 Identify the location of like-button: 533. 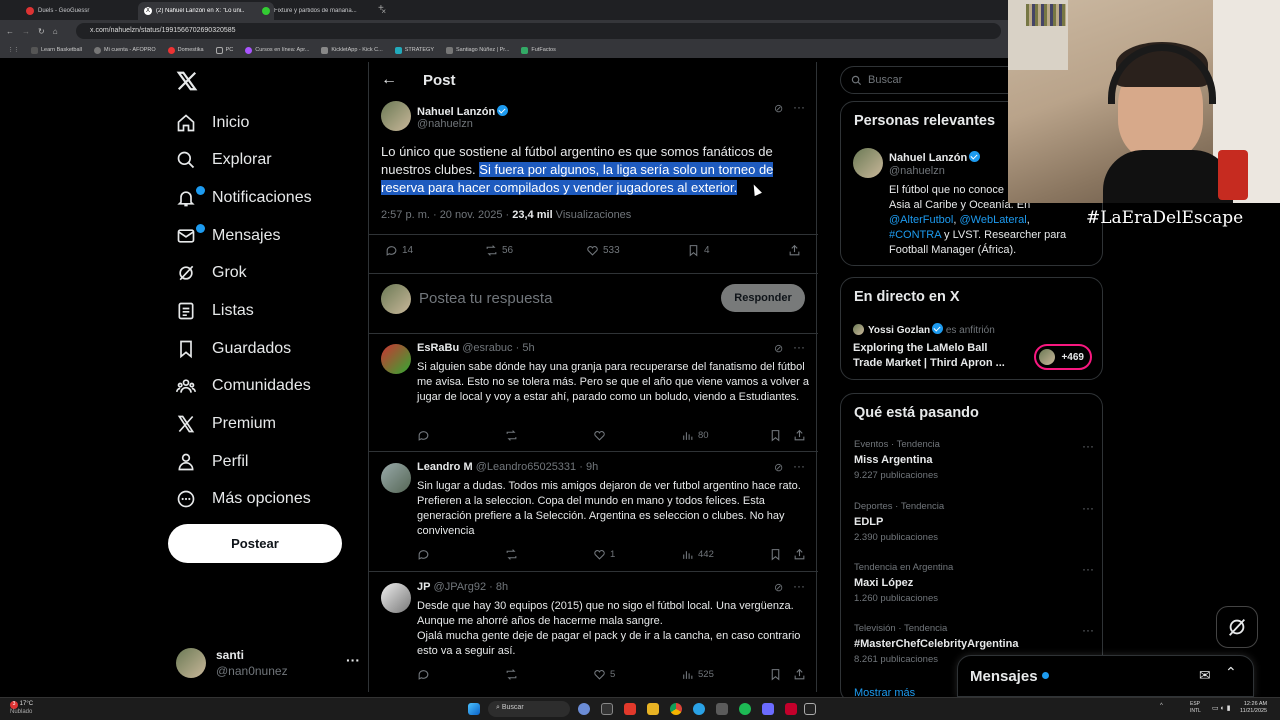
(603, 250).